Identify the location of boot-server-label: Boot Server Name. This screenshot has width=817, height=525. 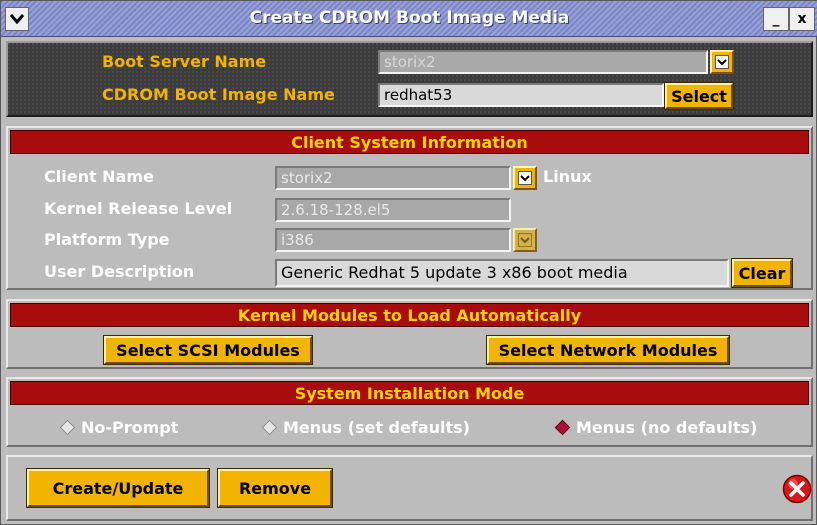
(184, 61).